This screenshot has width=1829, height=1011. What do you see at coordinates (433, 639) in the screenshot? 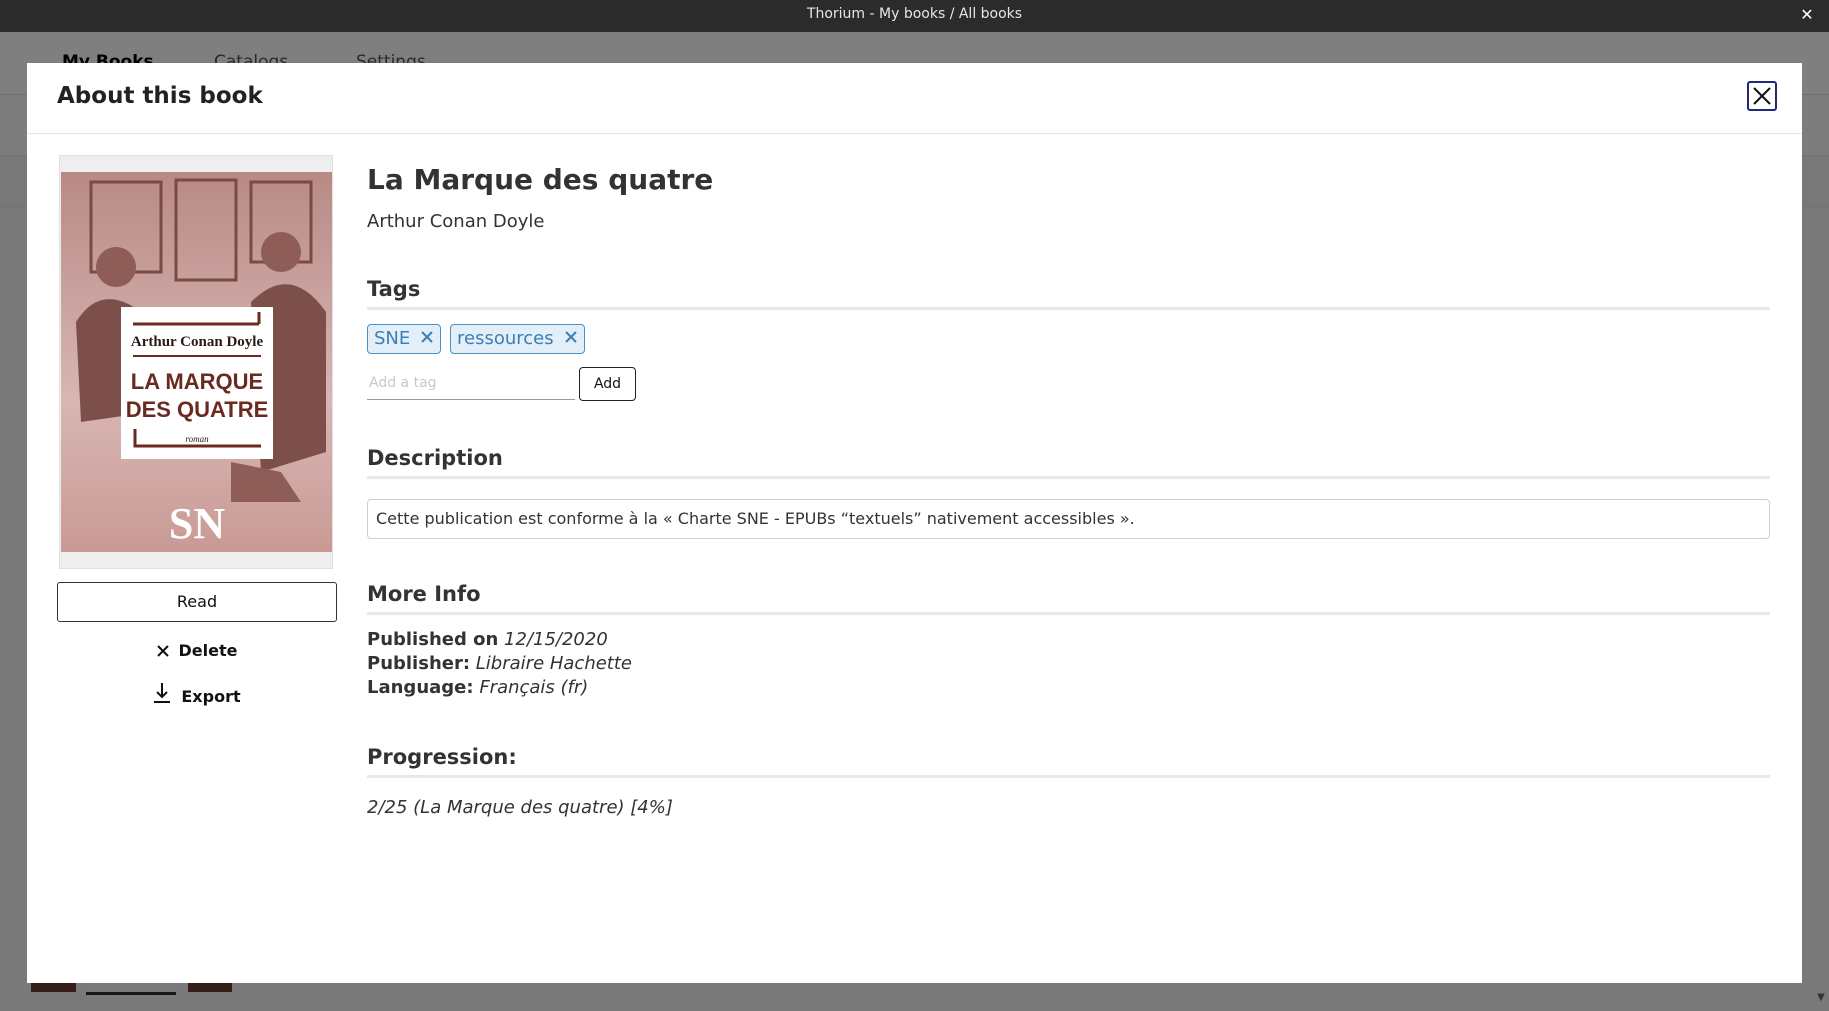
I see `published-label: Published on` at bounding box center [433, 639].